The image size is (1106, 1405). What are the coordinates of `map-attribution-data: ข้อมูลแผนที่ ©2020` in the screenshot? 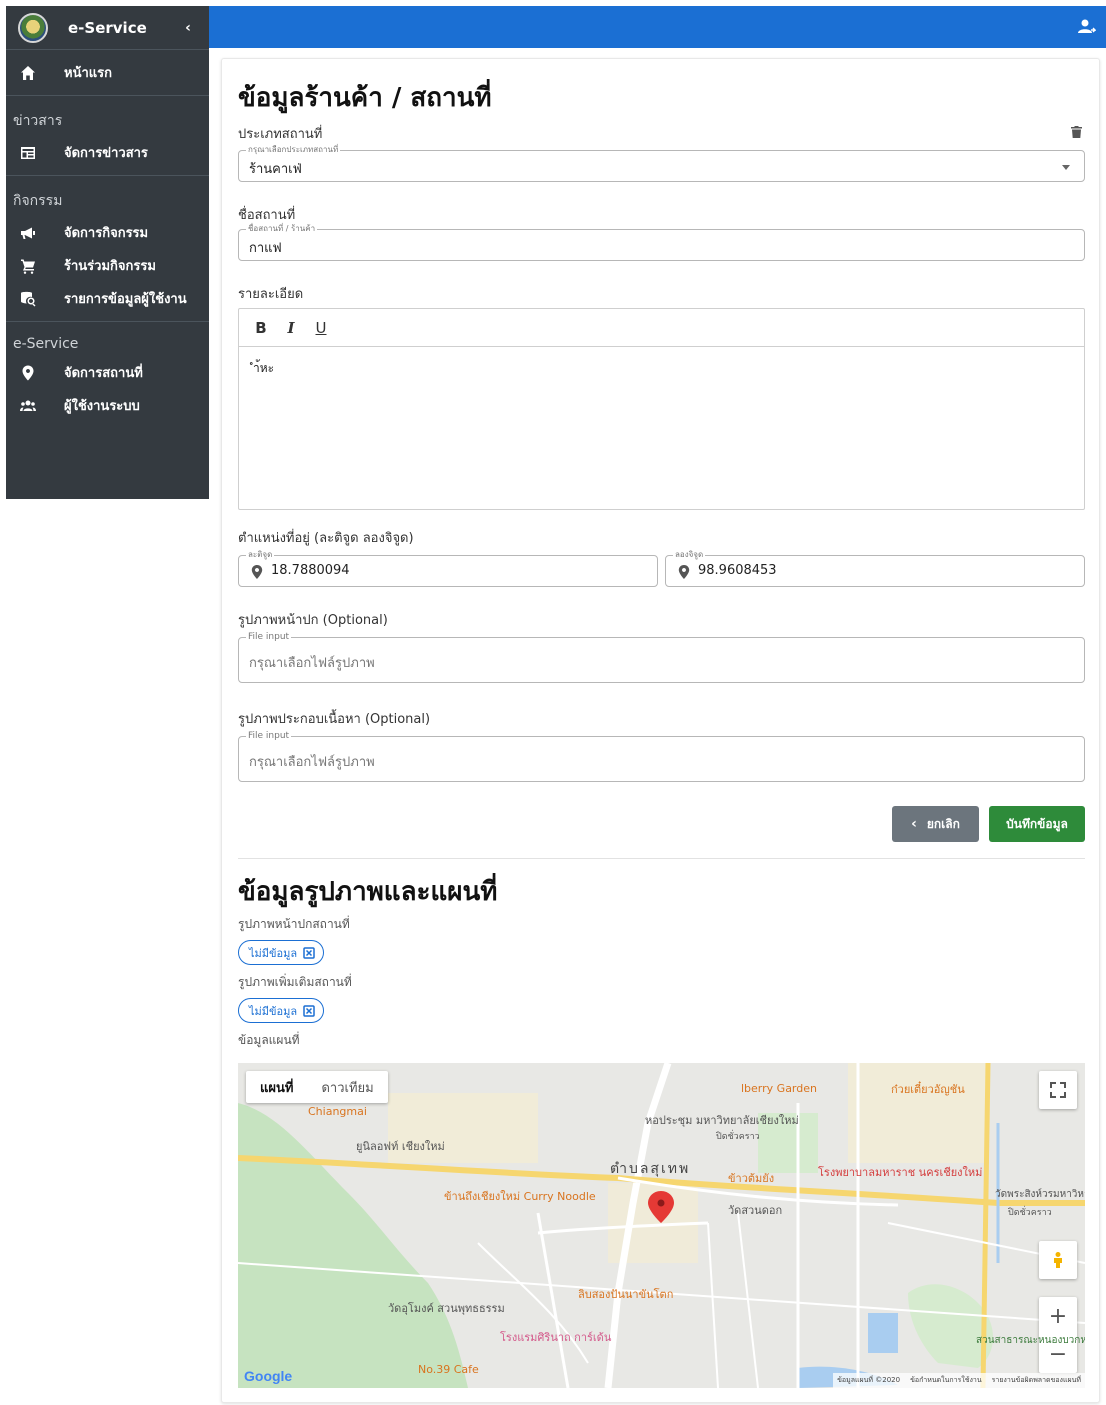 It's located at (869, 1380).